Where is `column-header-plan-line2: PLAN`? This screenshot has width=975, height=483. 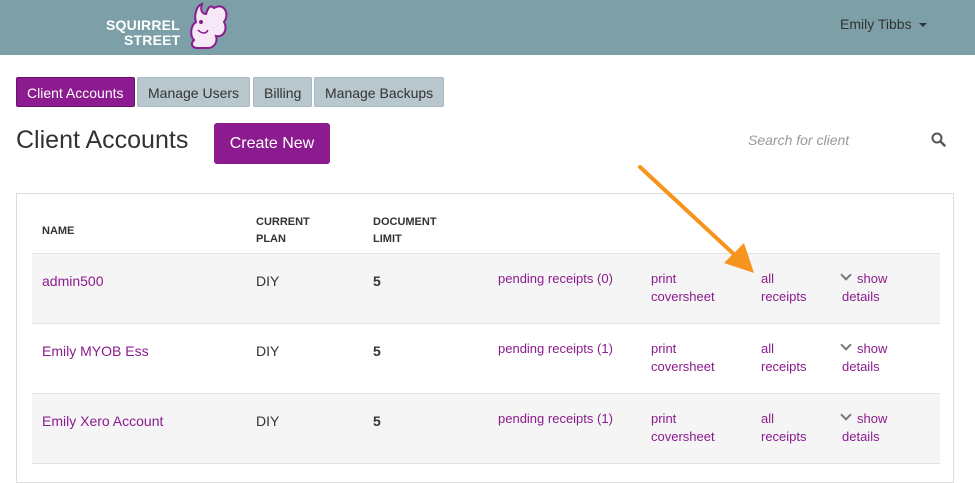 column-header-plan-line2: PLAN is located at coordinates (271, 239).